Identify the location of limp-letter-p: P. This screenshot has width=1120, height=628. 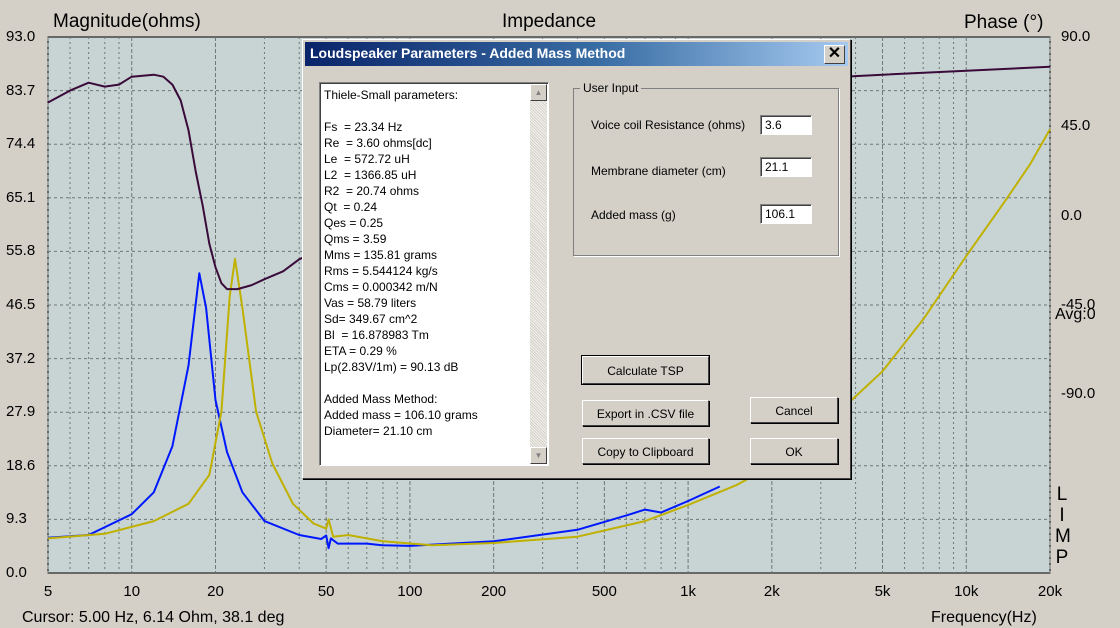
(1062, 557).